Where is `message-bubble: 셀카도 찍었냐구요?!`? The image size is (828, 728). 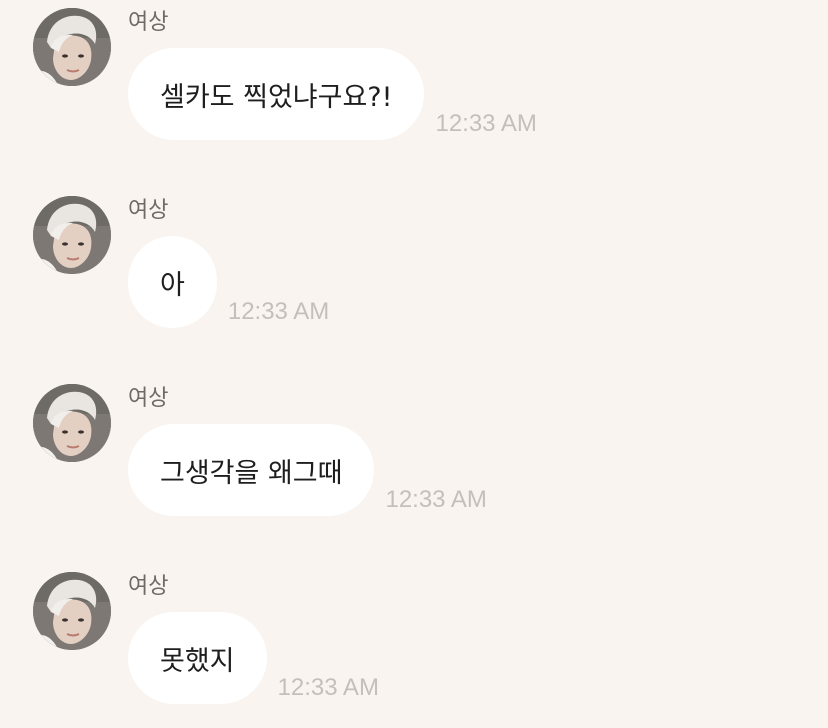
message-bubble: 셀카도 찍었냐구요?! is located at coordinates (276, 94).